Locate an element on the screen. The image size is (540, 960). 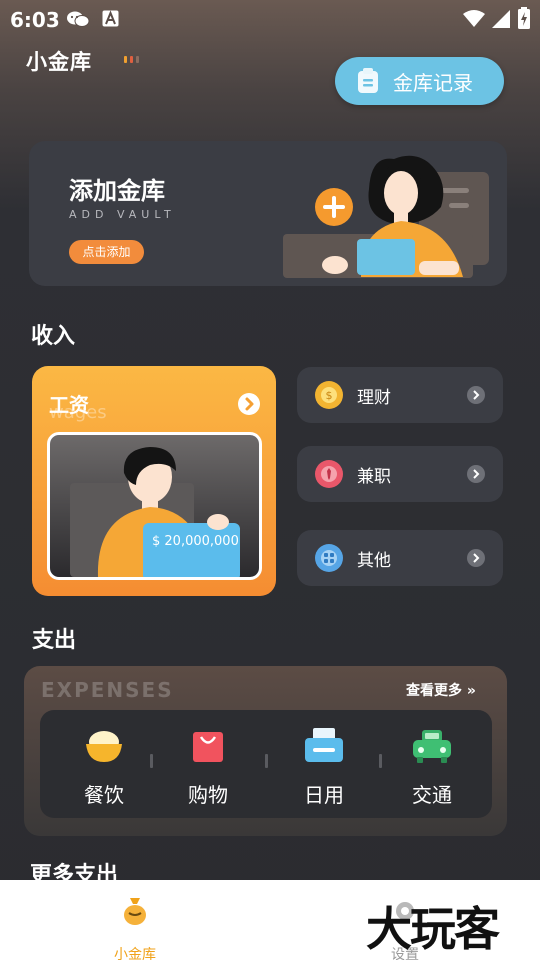
signal-icon is located at coordinates (501, 19).